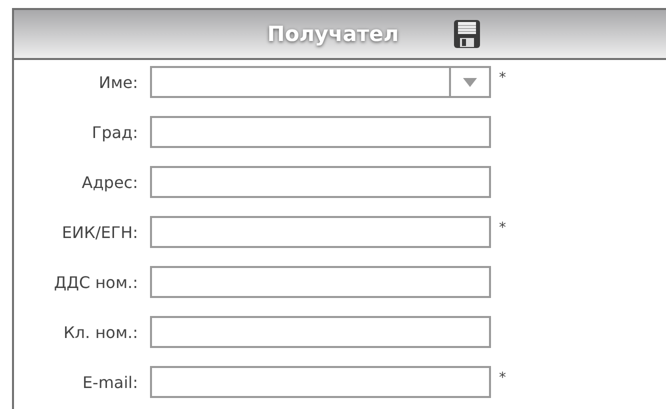 The width and height of the screenshot is (666, 409). Describe the element at coordinates (110, 382) in the screenshot. I see `field-label: E-mail:` at that location.